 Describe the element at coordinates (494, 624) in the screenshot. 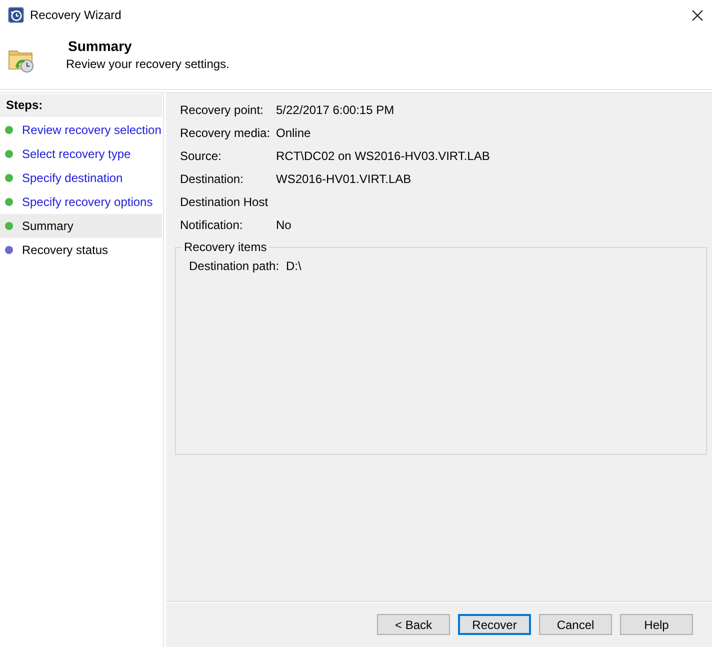

I see `dialog-button: Recover` at that location.